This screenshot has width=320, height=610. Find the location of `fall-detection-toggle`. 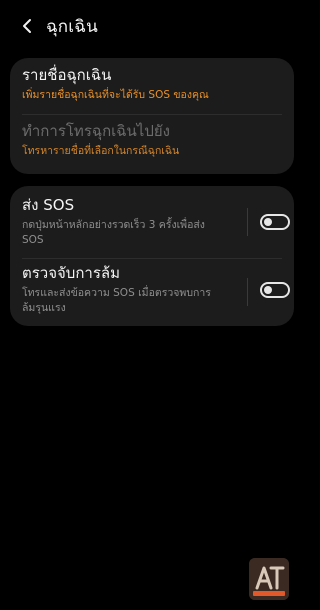

fall-detection-toggle is located at coordinates (275, 290).